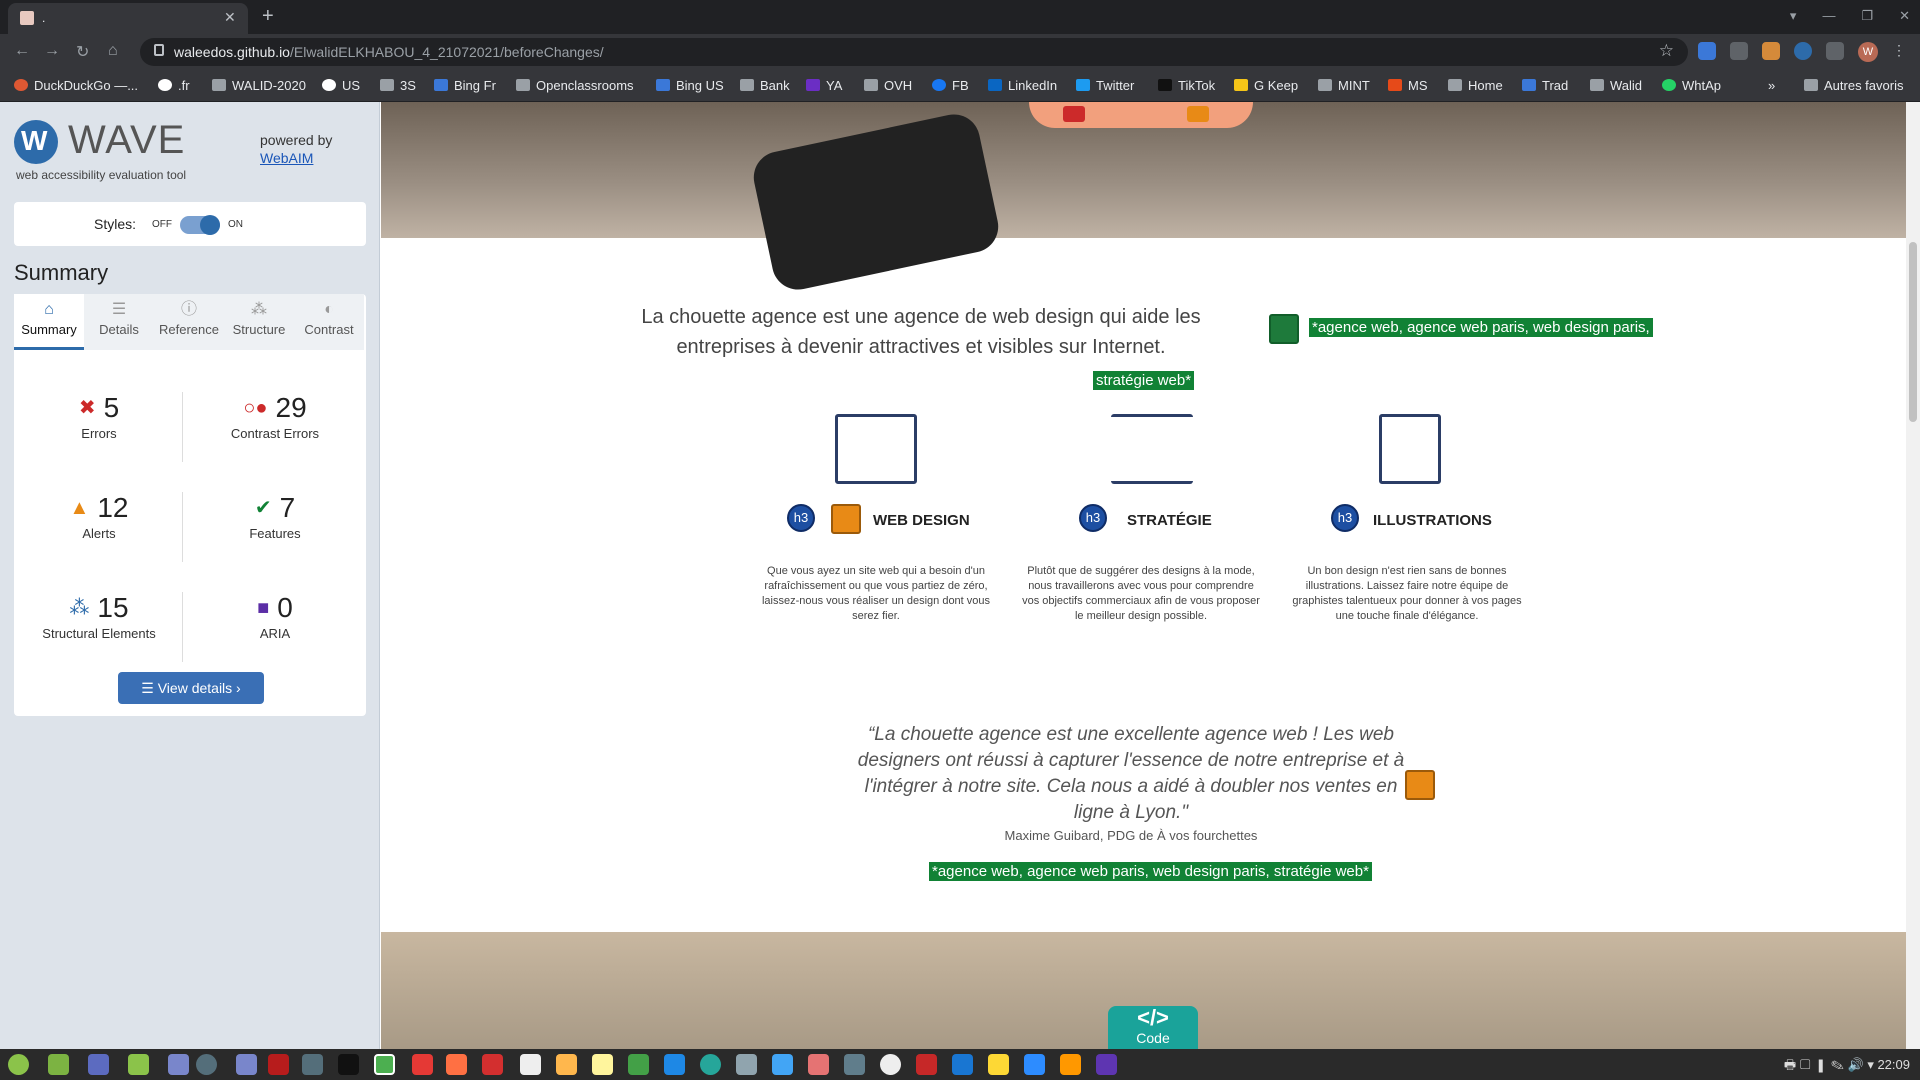  Describe the element at coordinates (128, 18) in the screenshot. I see `browser-tab: . ✕` at that location.